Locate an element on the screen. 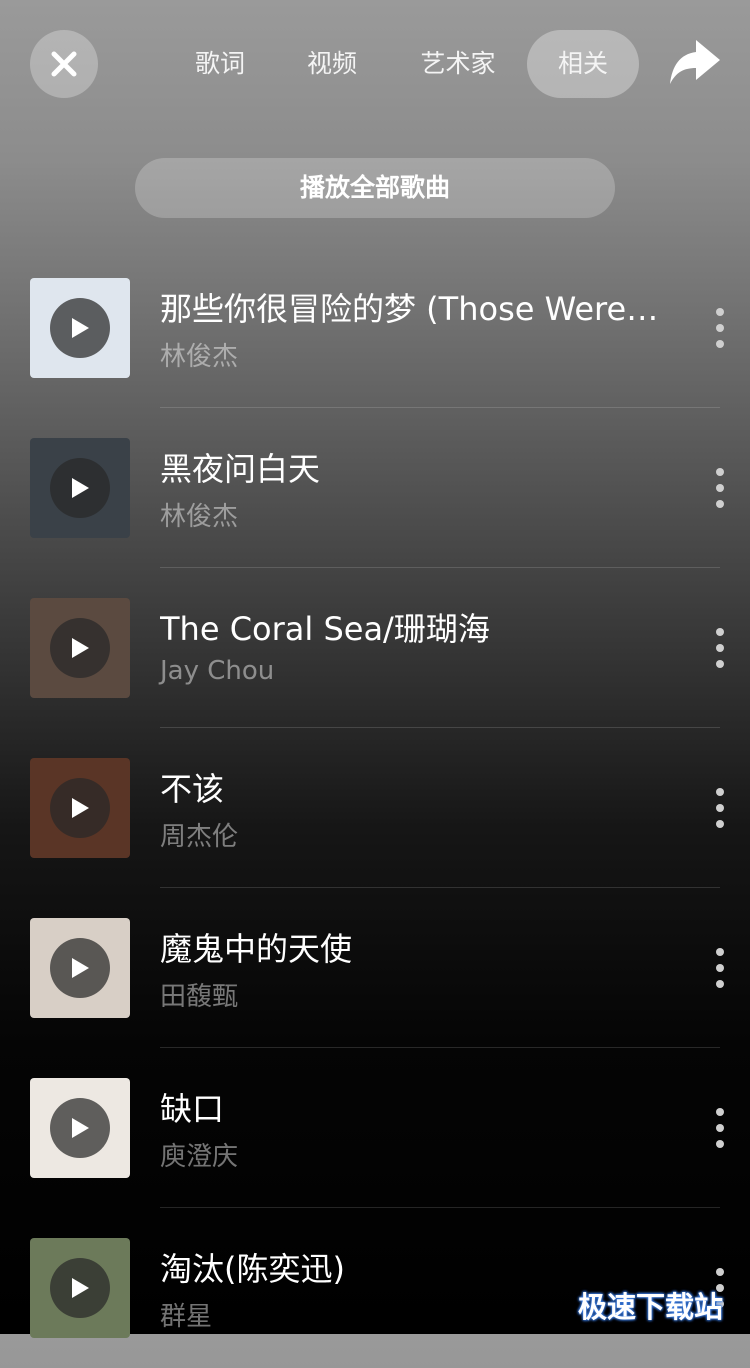 The image size is (750, 1368). song-row: 那些你很冒险的梦 (Those Were… 林俊杰 is located at coordinates (375, 328).